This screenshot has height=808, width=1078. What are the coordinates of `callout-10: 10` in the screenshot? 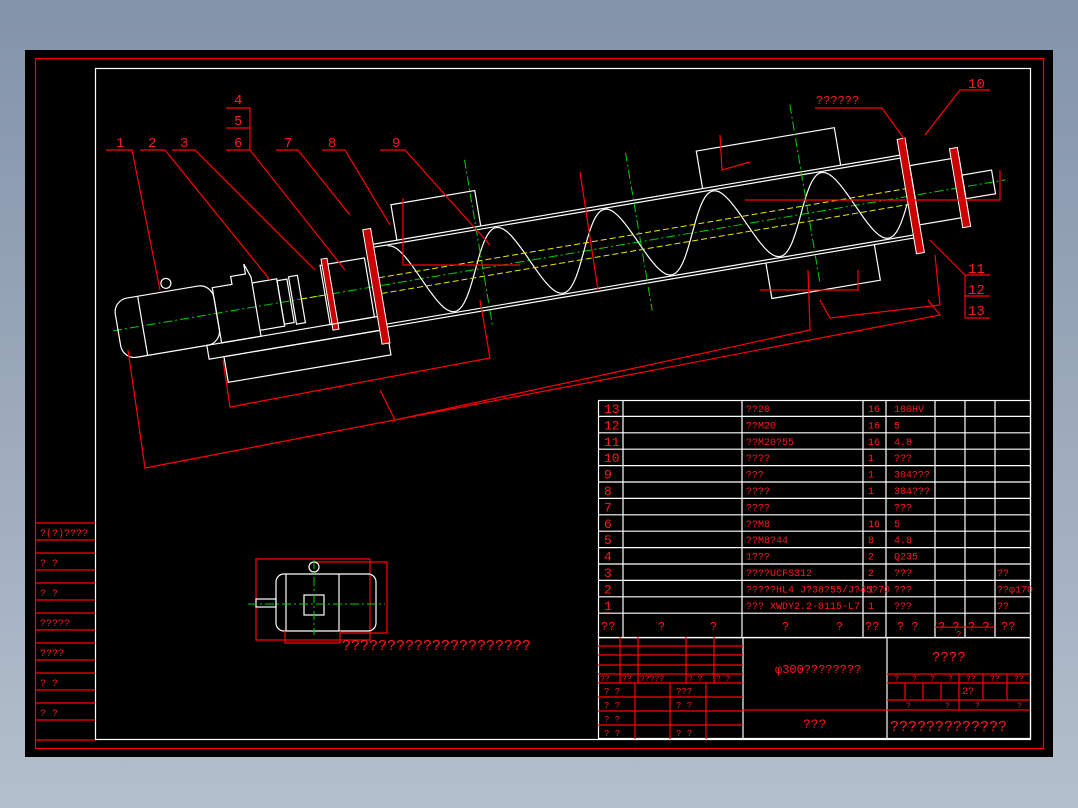 It's located at (976, 85).